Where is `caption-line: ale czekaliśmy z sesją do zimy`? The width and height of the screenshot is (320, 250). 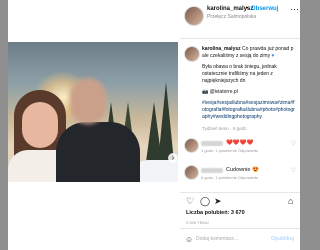 caption-line: ale czekaliśmy z sesją do zimy is located at coordinates (236, 56).